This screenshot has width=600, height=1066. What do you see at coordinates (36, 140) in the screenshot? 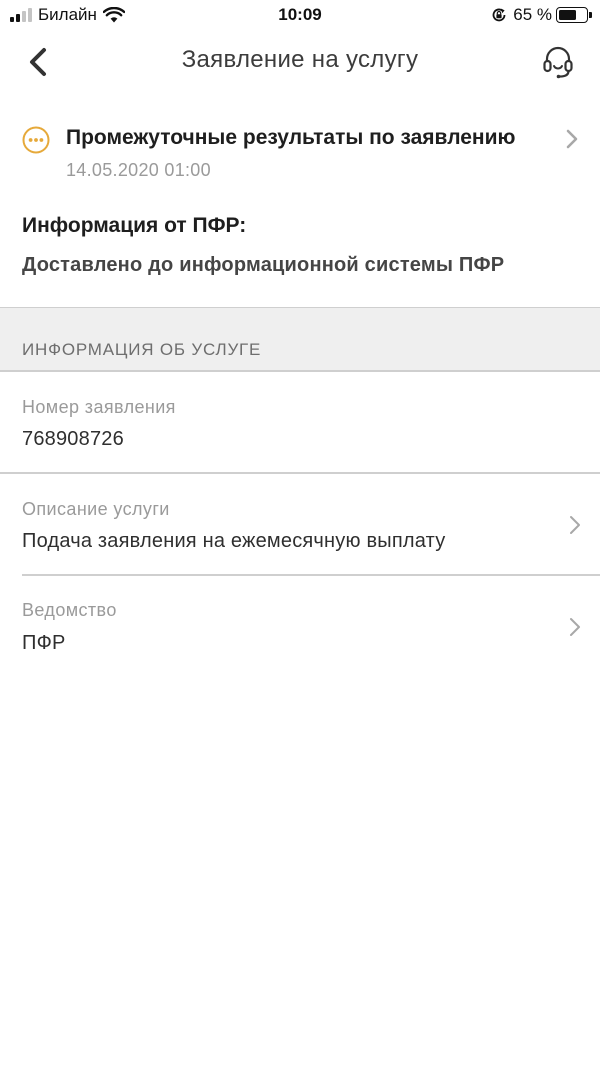
I see `ellipsis-circle-icon` at bounding box center [36, 140].